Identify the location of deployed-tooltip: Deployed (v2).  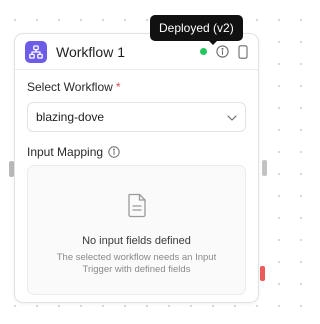
(196, 28).